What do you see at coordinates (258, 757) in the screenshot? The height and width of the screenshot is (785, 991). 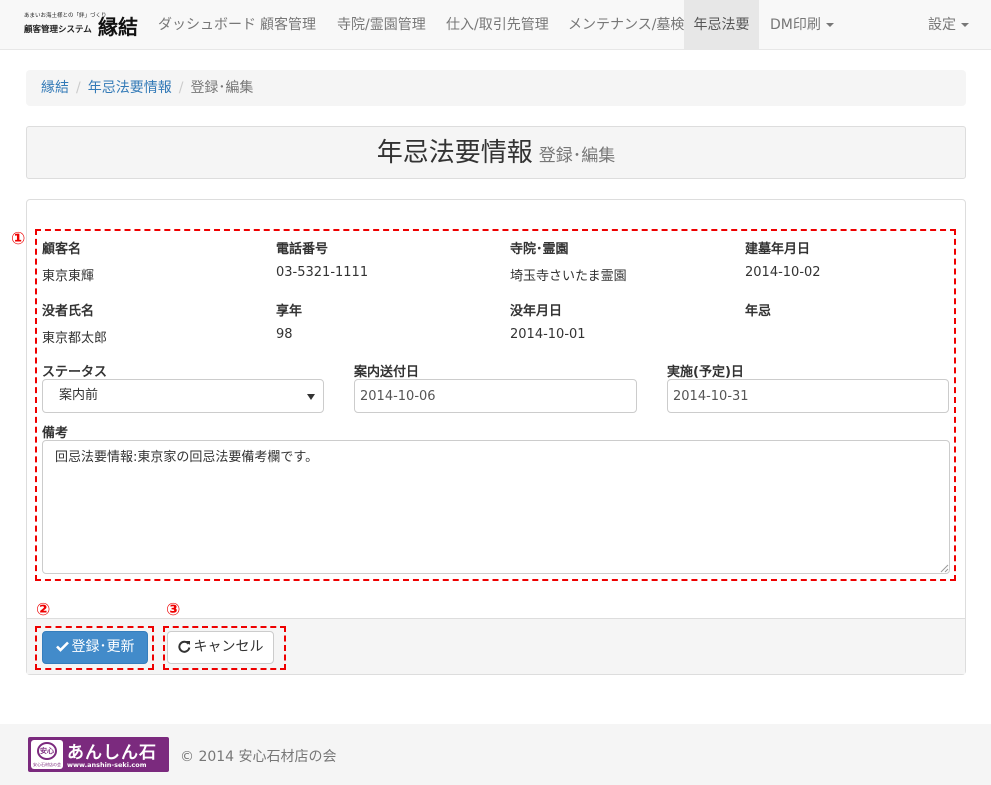 I see `copyright-text: © 2014 安心石材店の会` at bounding box center [258, 757].